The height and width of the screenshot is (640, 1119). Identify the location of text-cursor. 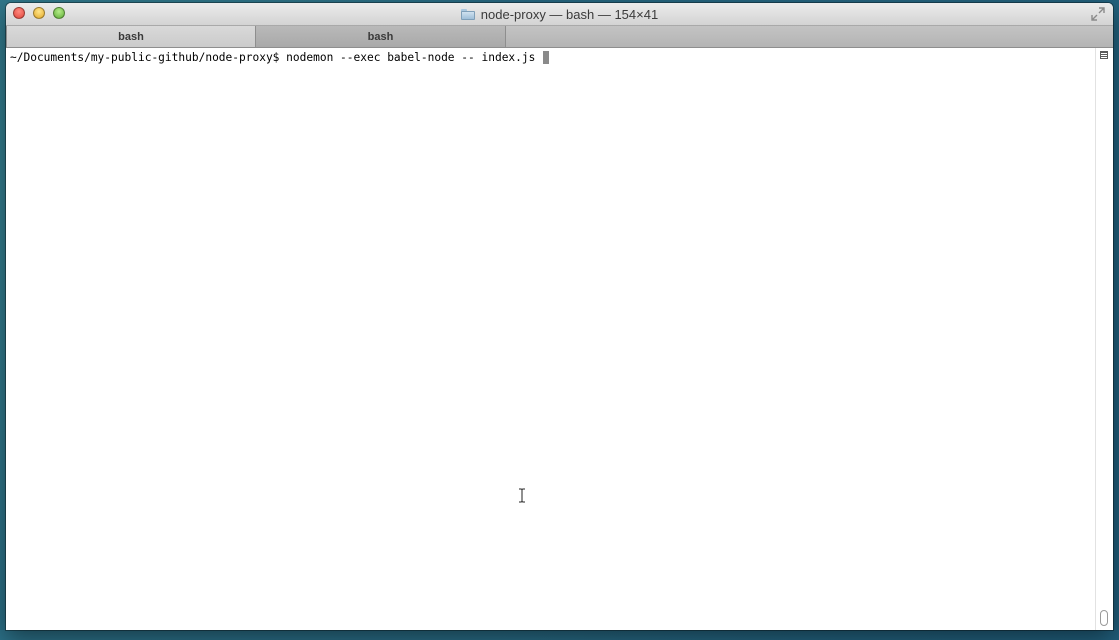
(546, 57).